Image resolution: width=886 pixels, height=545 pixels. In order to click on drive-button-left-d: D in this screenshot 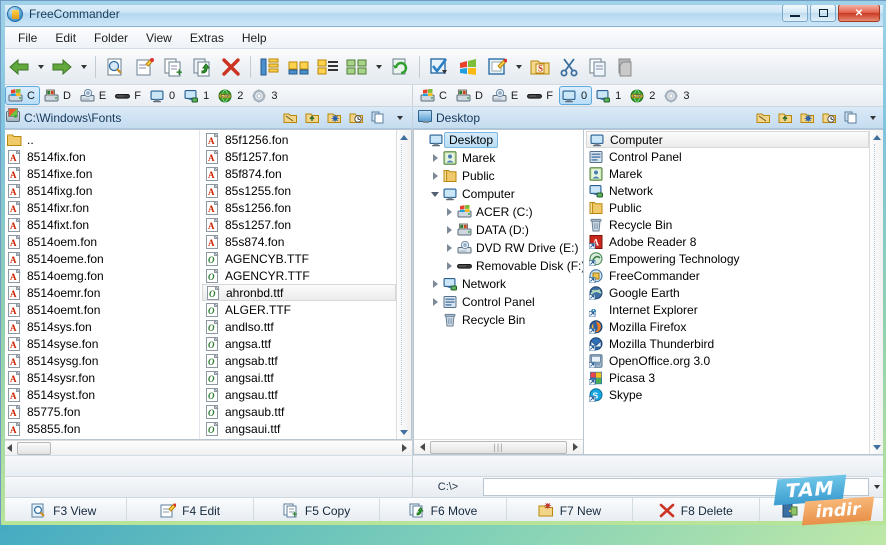, I will do `click(58, 95)`.